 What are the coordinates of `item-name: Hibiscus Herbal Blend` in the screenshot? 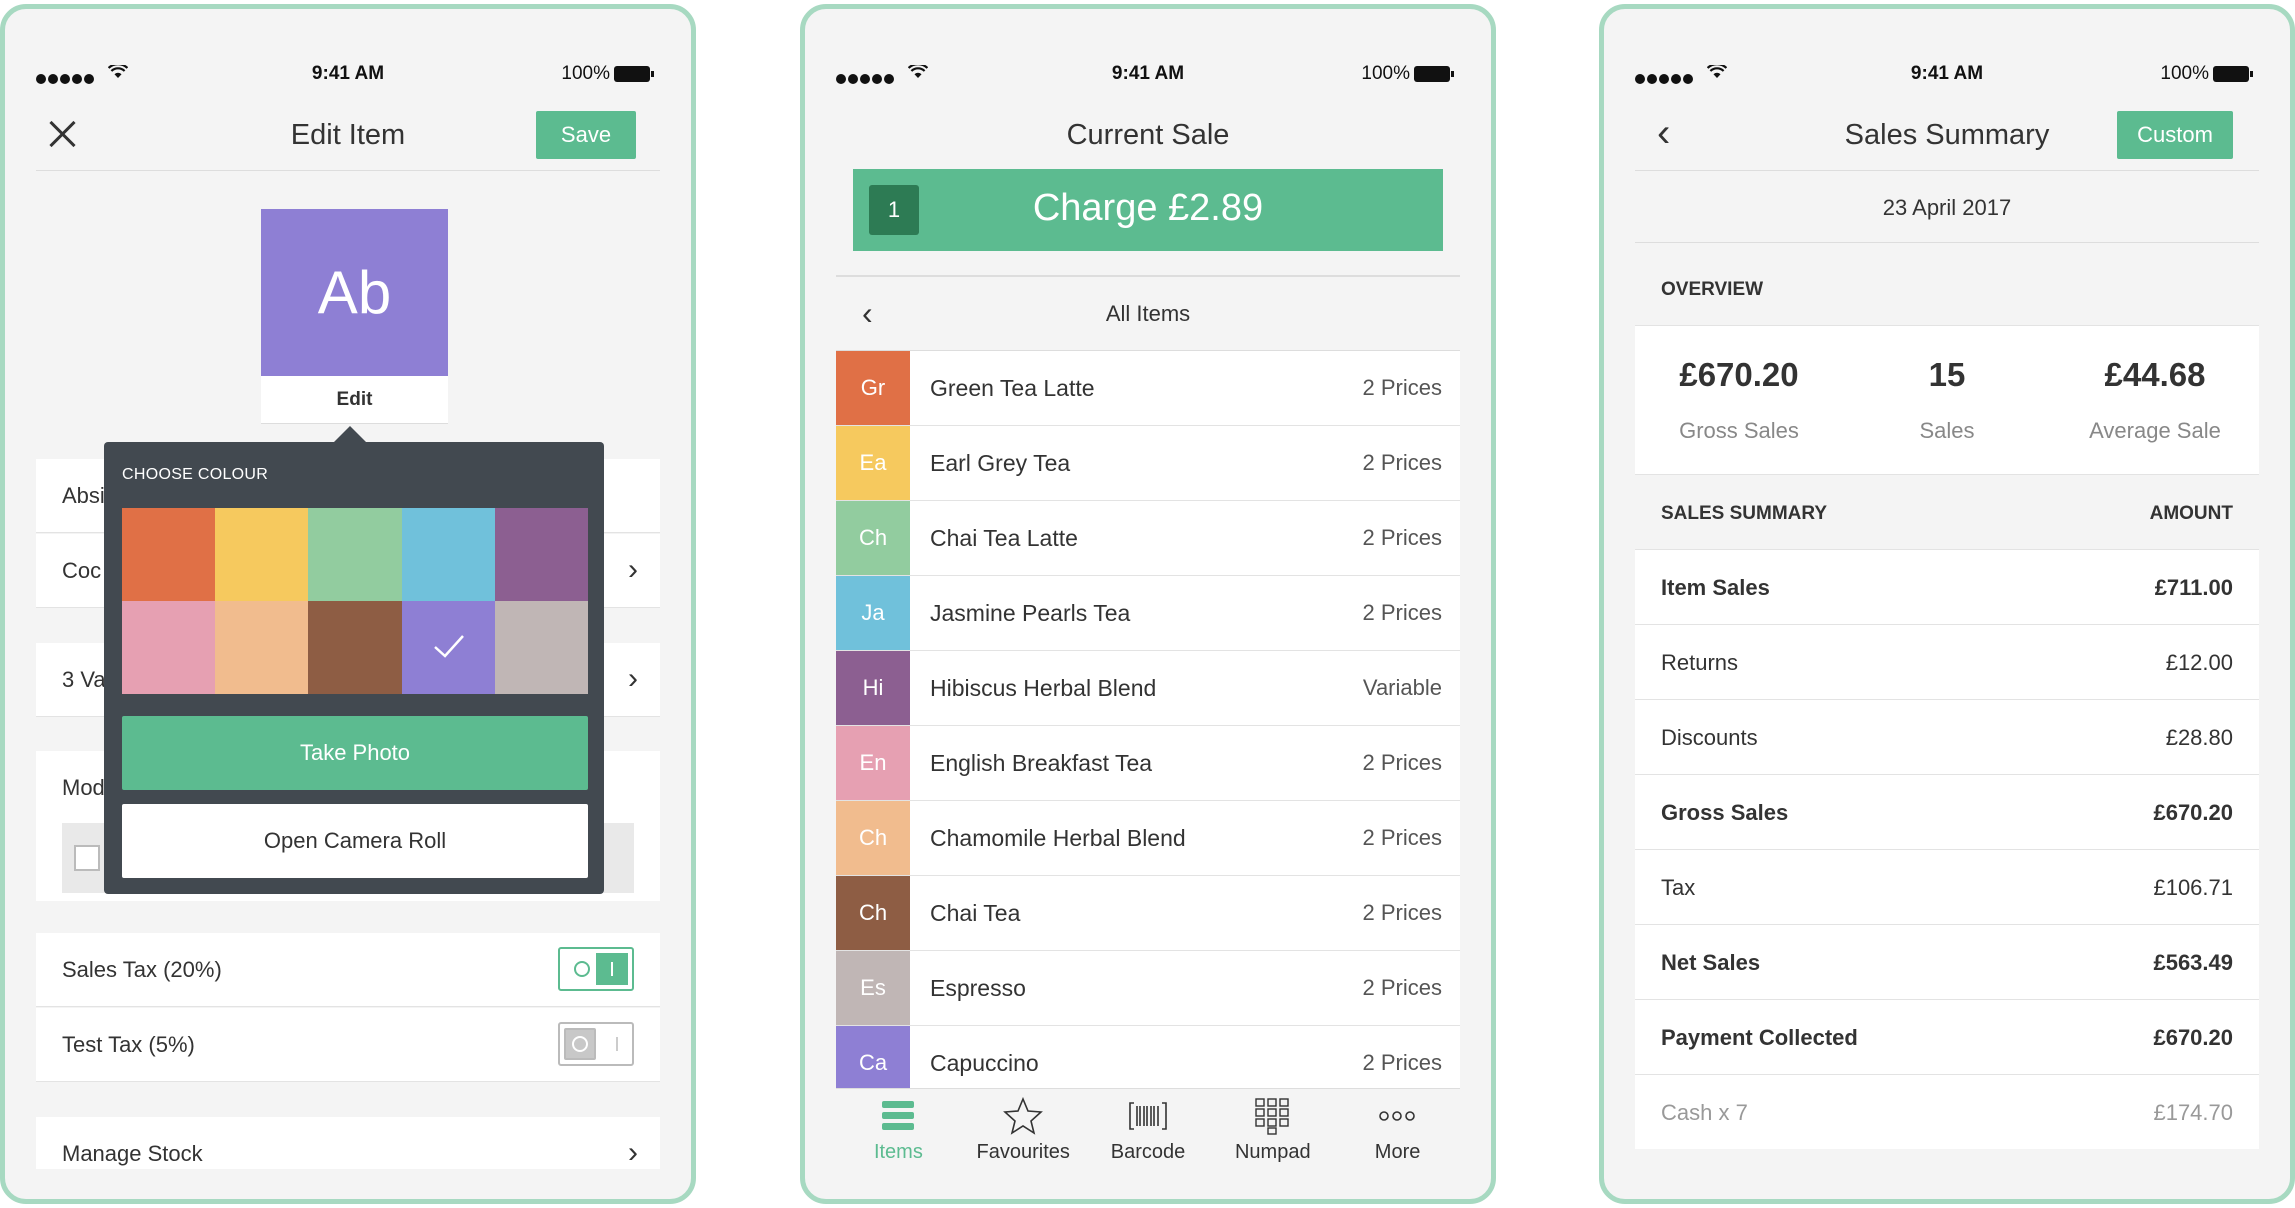 It's located at (1043, 688).